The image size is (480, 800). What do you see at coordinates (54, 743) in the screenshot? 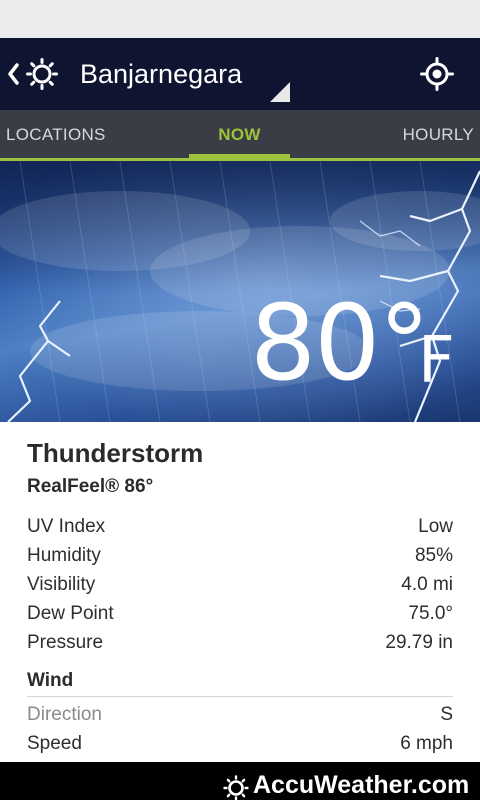
I see `wind-label: Speed` at bounding box center [54, 743].